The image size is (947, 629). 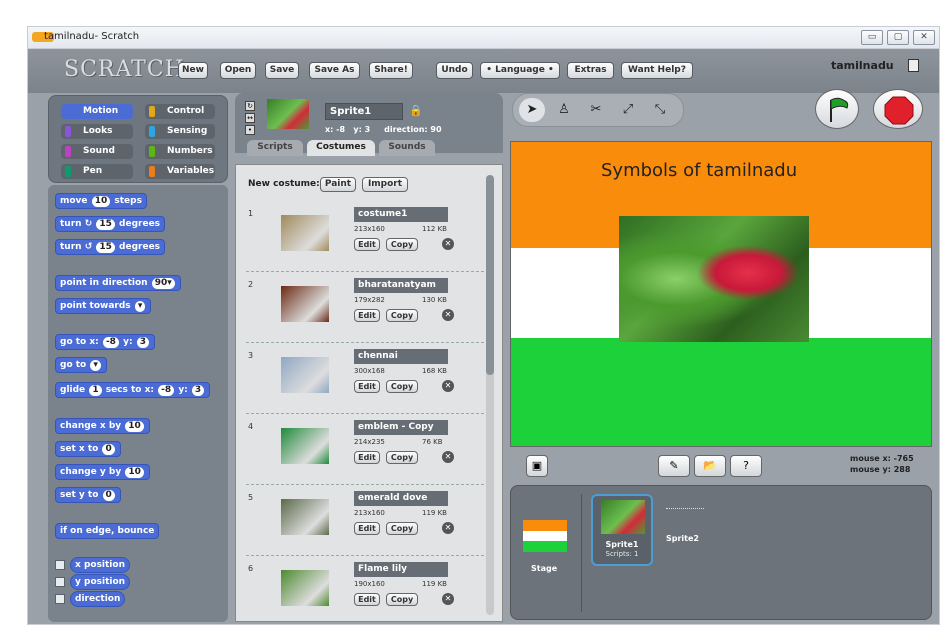 What do you see at coordinates (338, 184) in the screenshot?
I see `paint-button: Paint` at bounding box center [338, 184].